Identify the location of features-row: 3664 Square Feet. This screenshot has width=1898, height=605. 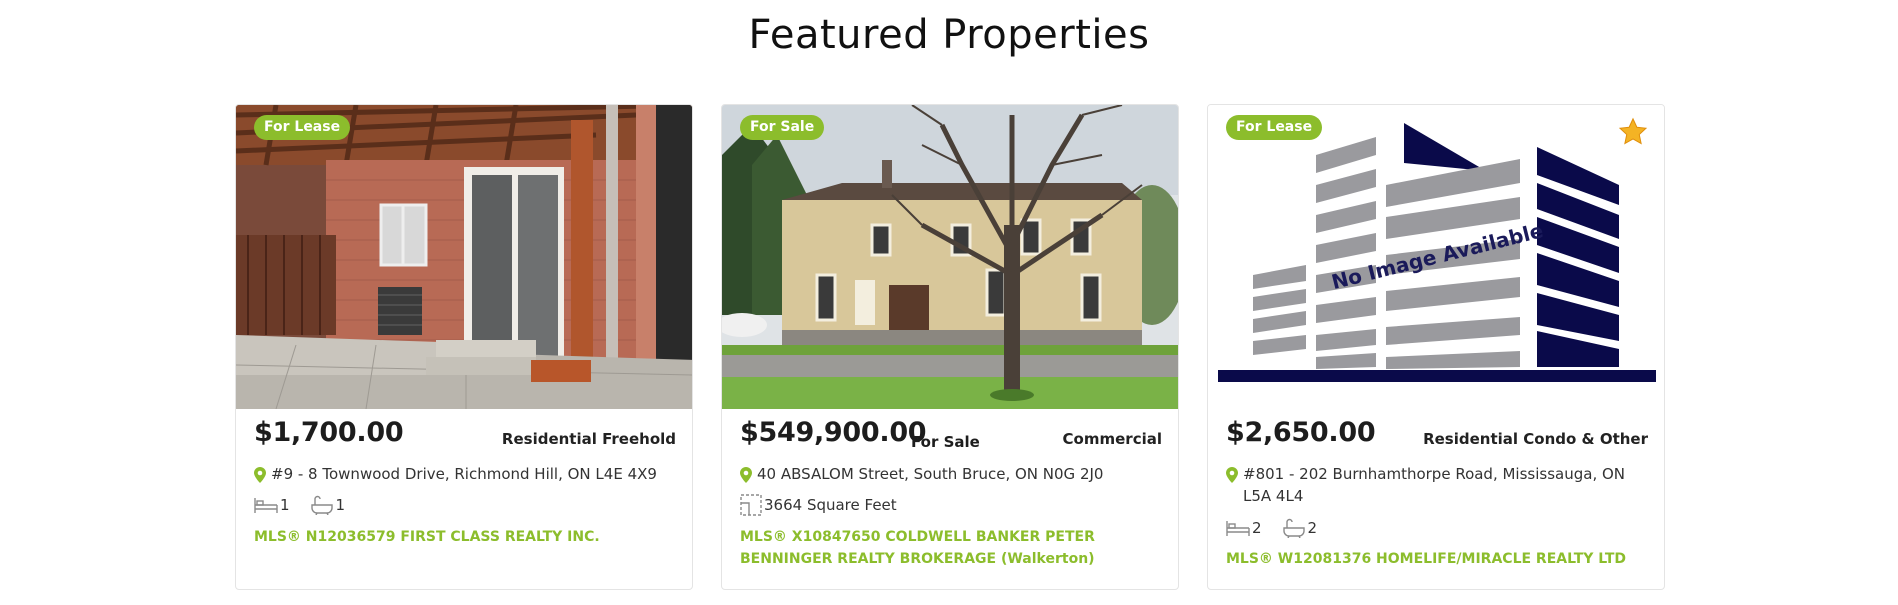
(828, 505).